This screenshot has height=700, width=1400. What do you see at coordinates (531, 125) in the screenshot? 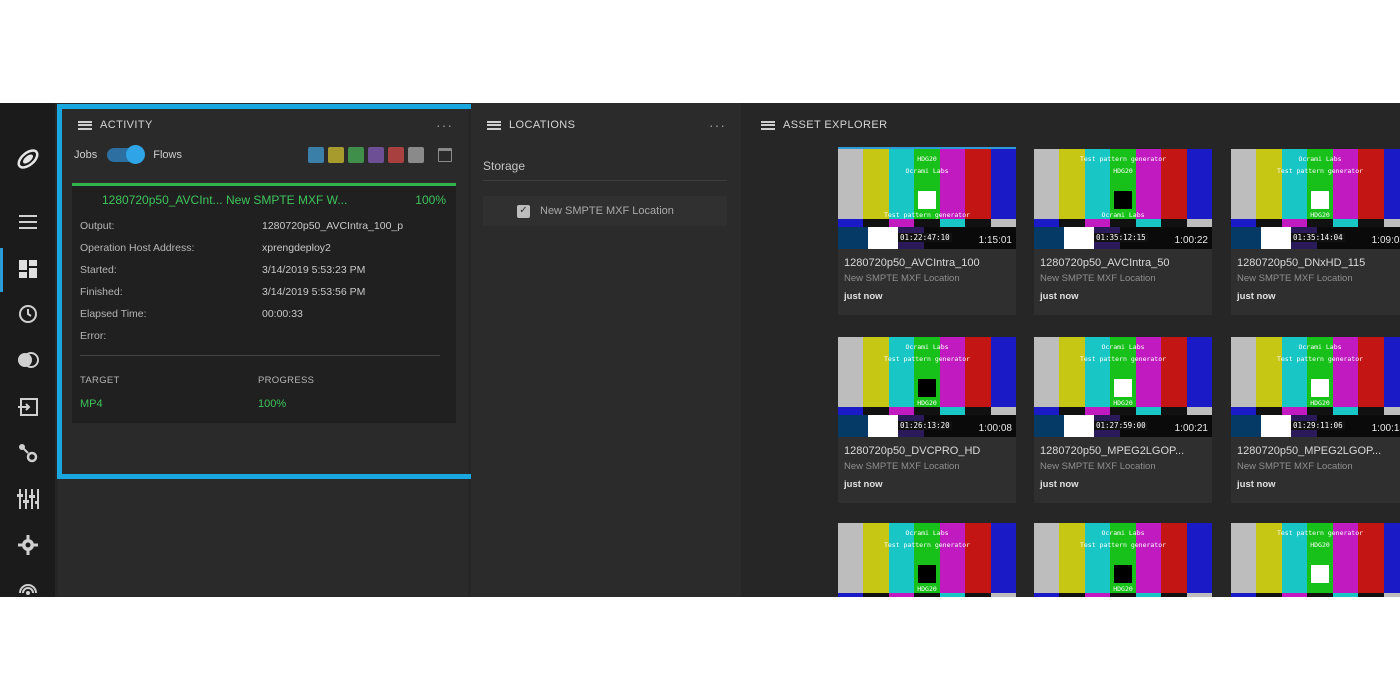
I see `locations-header: LOCATIONS` at bounding box center [531, 125].